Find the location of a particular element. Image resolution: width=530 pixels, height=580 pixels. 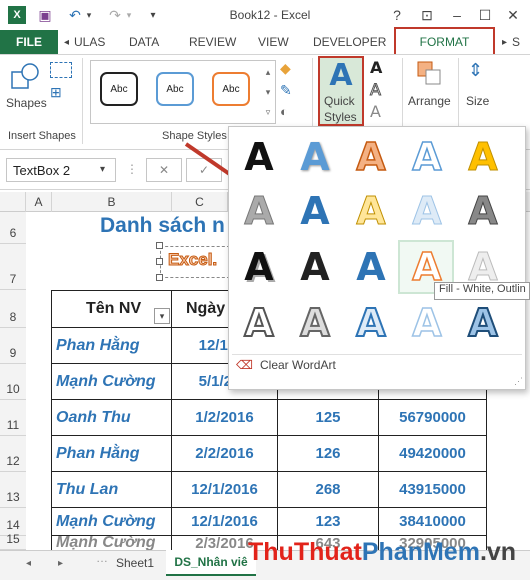

size-button: Size is located at coordinates (477, 101).